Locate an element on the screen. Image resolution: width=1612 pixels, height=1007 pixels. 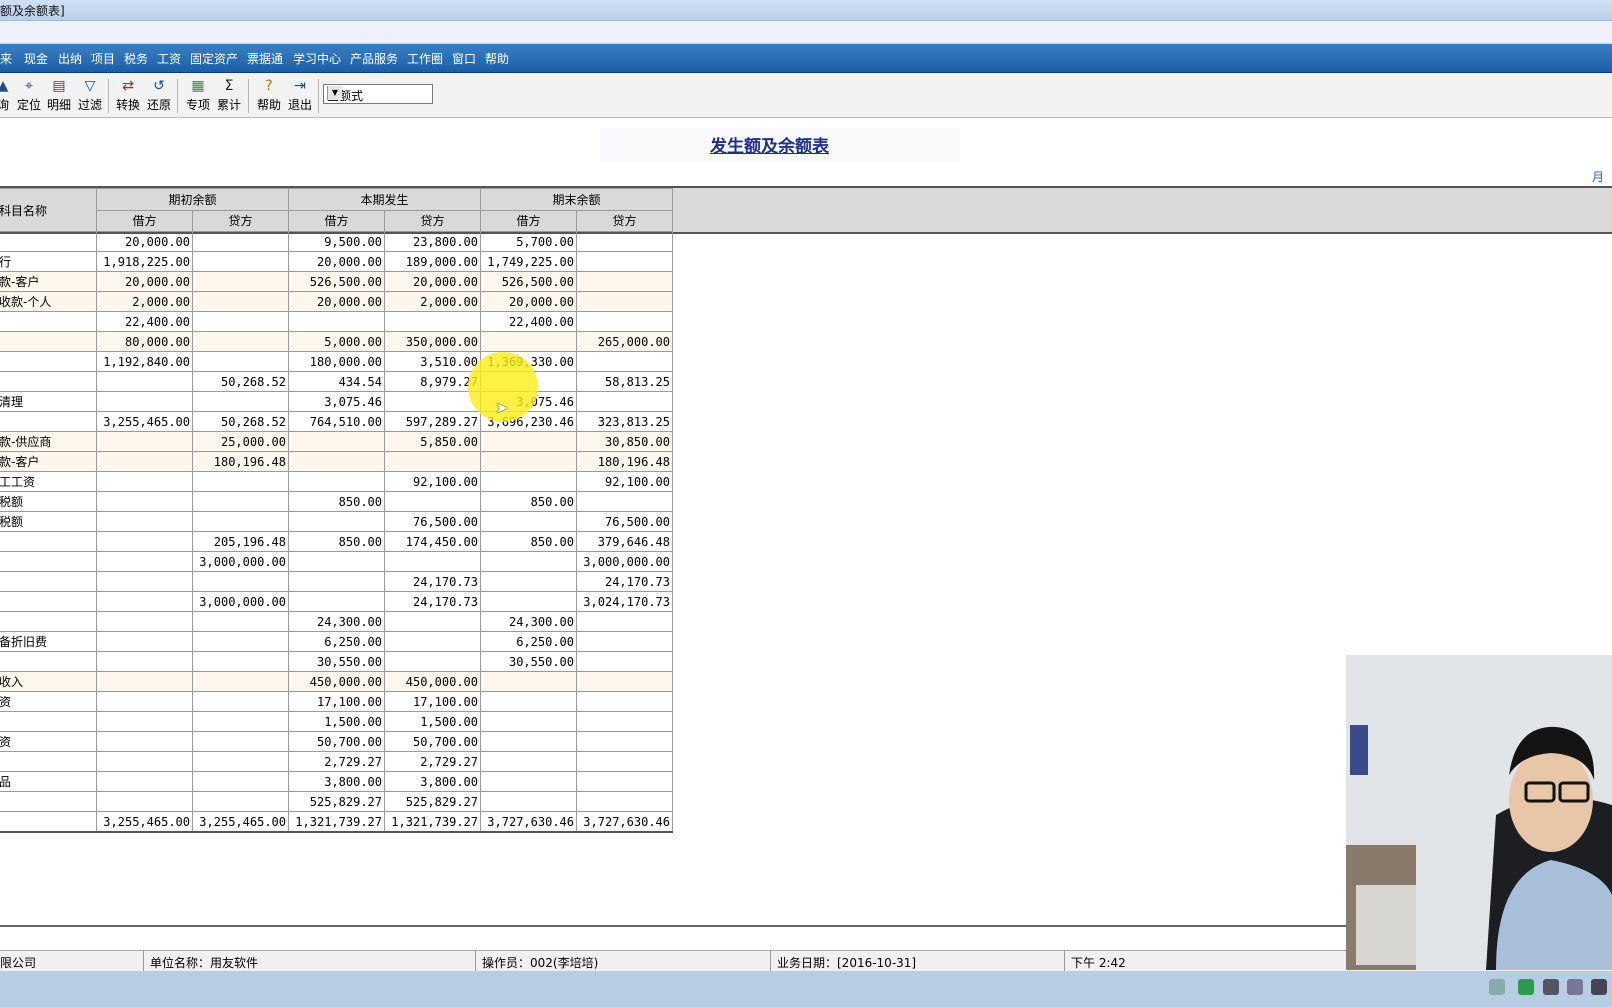
menu-item-payroll: 工资 is located at coordinates (169, 58).